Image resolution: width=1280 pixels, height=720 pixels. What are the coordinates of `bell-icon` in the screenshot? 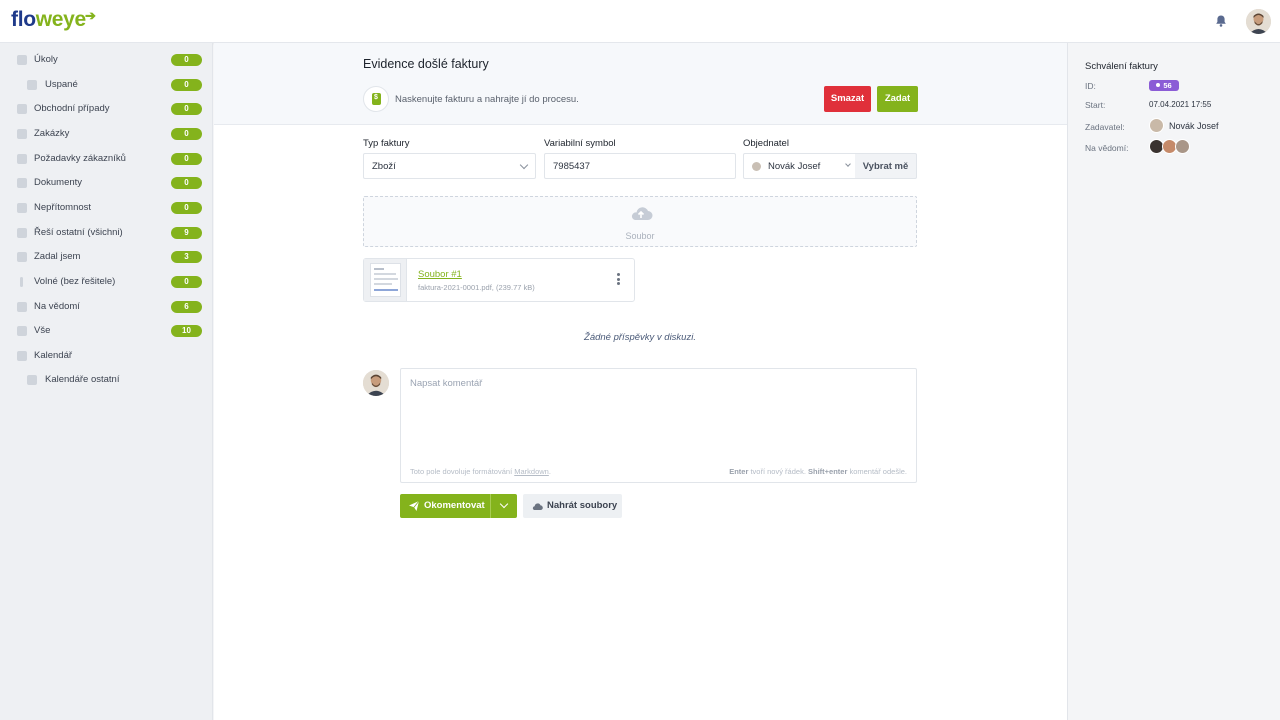 It's located at (22, 60).